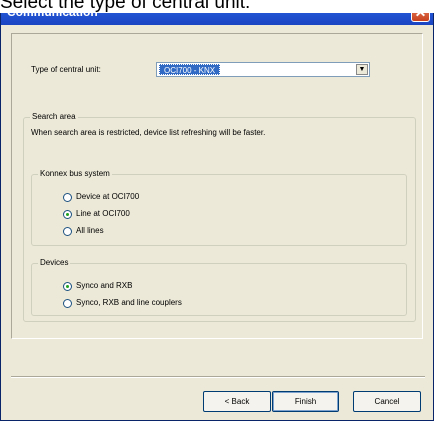  I want to click on chevron-down-icon: ▼, so click(362, 69).